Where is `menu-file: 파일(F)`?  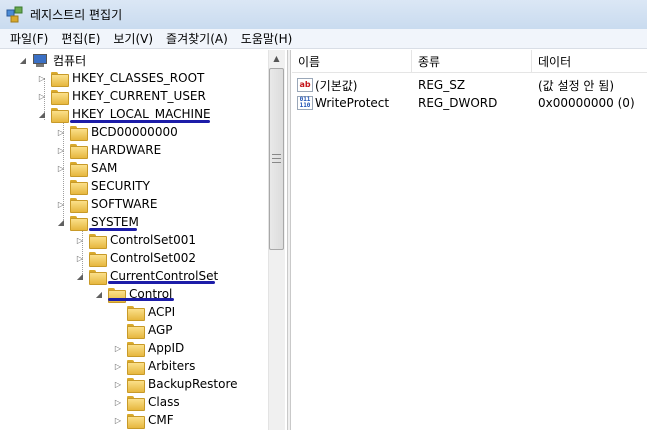
menu-file: 파일(F) is located at coordinates (29, 38).